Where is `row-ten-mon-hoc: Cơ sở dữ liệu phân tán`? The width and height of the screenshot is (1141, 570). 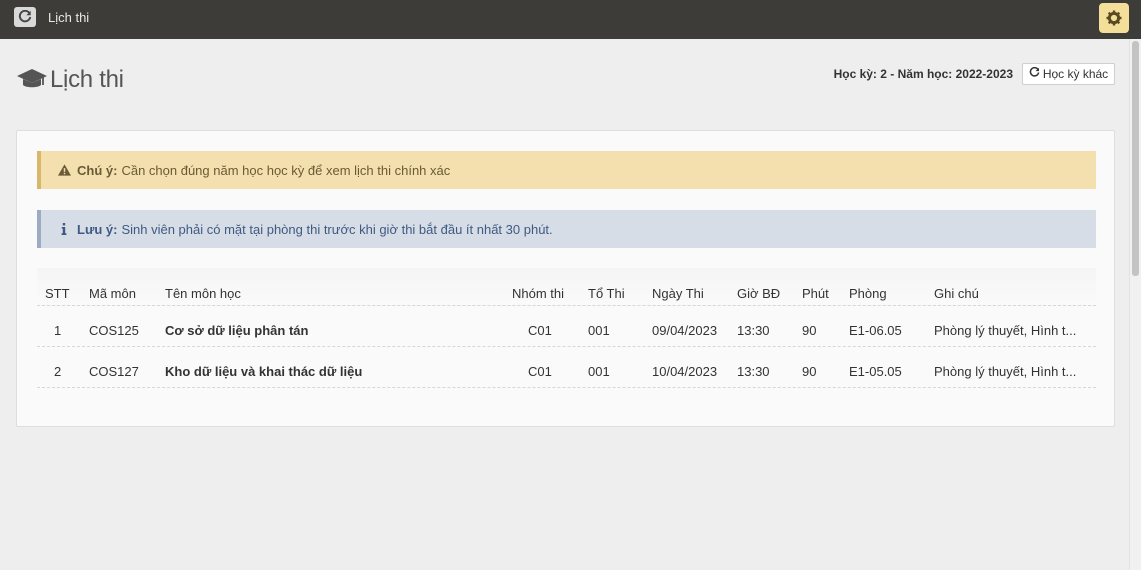
row-ten-mon-hoc: Cơ sở dữ liệu phân tán is located at coordinates (237, 330).